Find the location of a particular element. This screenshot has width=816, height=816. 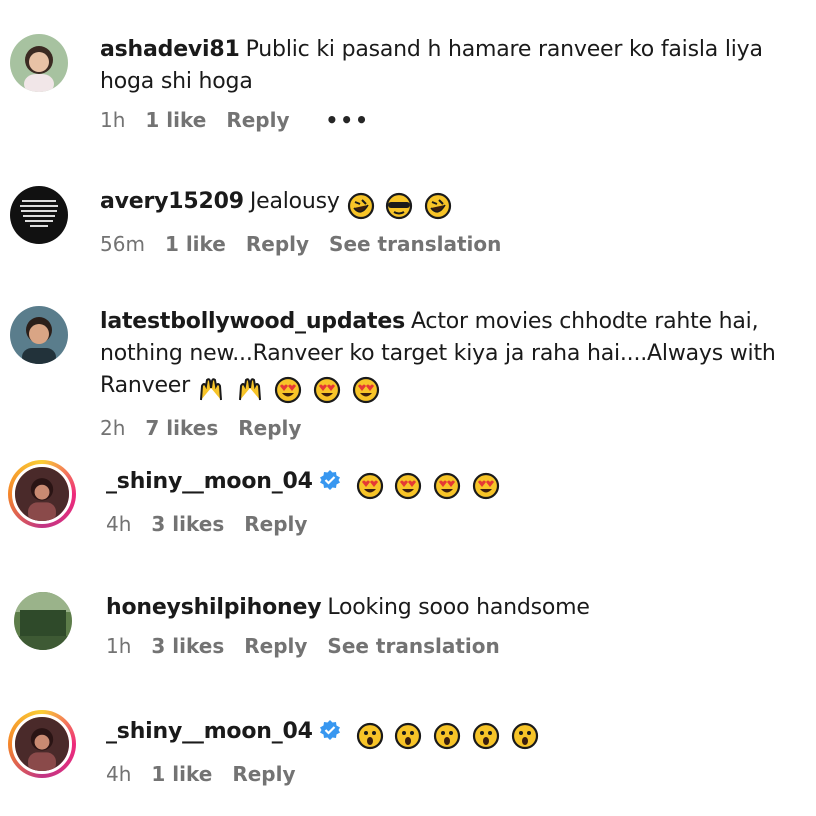

comment-time: 2h is located at coordinates (112, 428).